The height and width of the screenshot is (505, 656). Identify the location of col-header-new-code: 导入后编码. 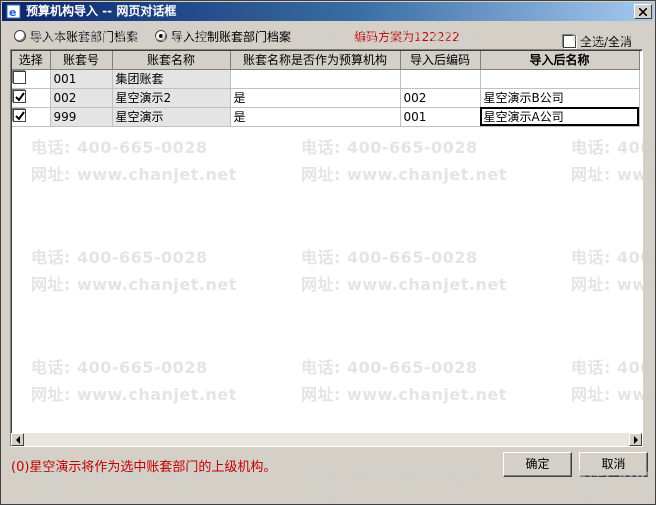
(440, 60).